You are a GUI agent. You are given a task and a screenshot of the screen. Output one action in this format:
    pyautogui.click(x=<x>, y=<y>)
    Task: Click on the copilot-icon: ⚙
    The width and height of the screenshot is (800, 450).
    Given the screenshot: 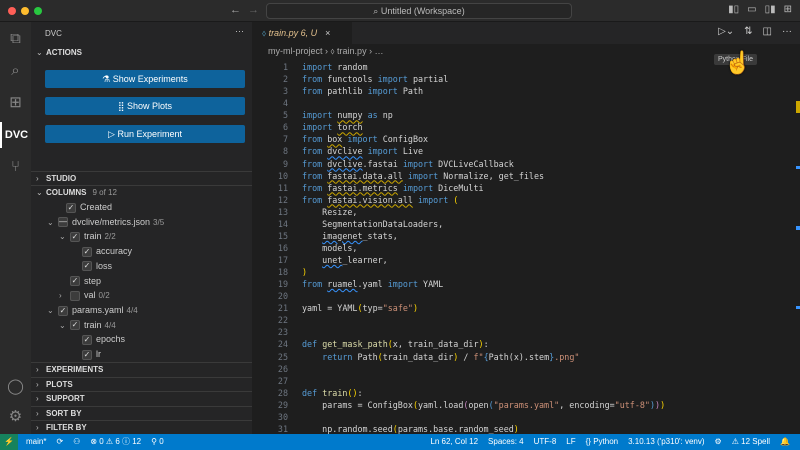 What is the action you would take?
    pyautogui.click(x=718, y=442)
    